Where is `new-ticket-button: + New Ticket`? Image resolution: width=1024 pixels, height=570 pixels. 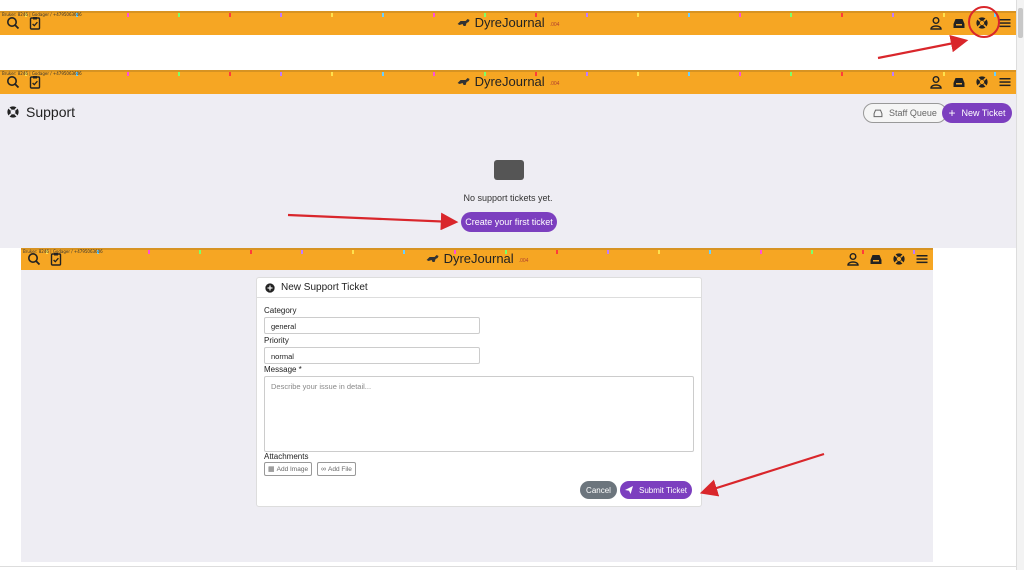
new-ticket-button: + New Ticket is located at coordinates (977, 113).